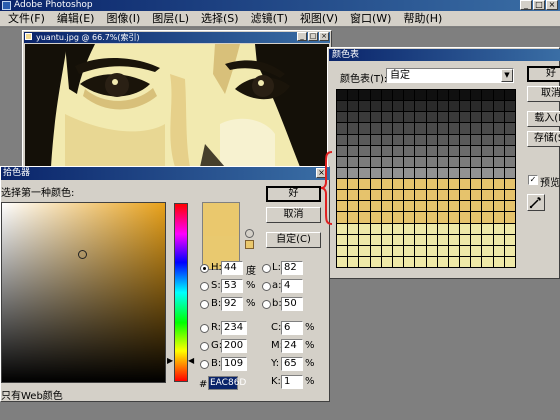  Describe the element at coordinates (293, 194) in the screenshot. I see `picker-ok-button: 好` at that location.